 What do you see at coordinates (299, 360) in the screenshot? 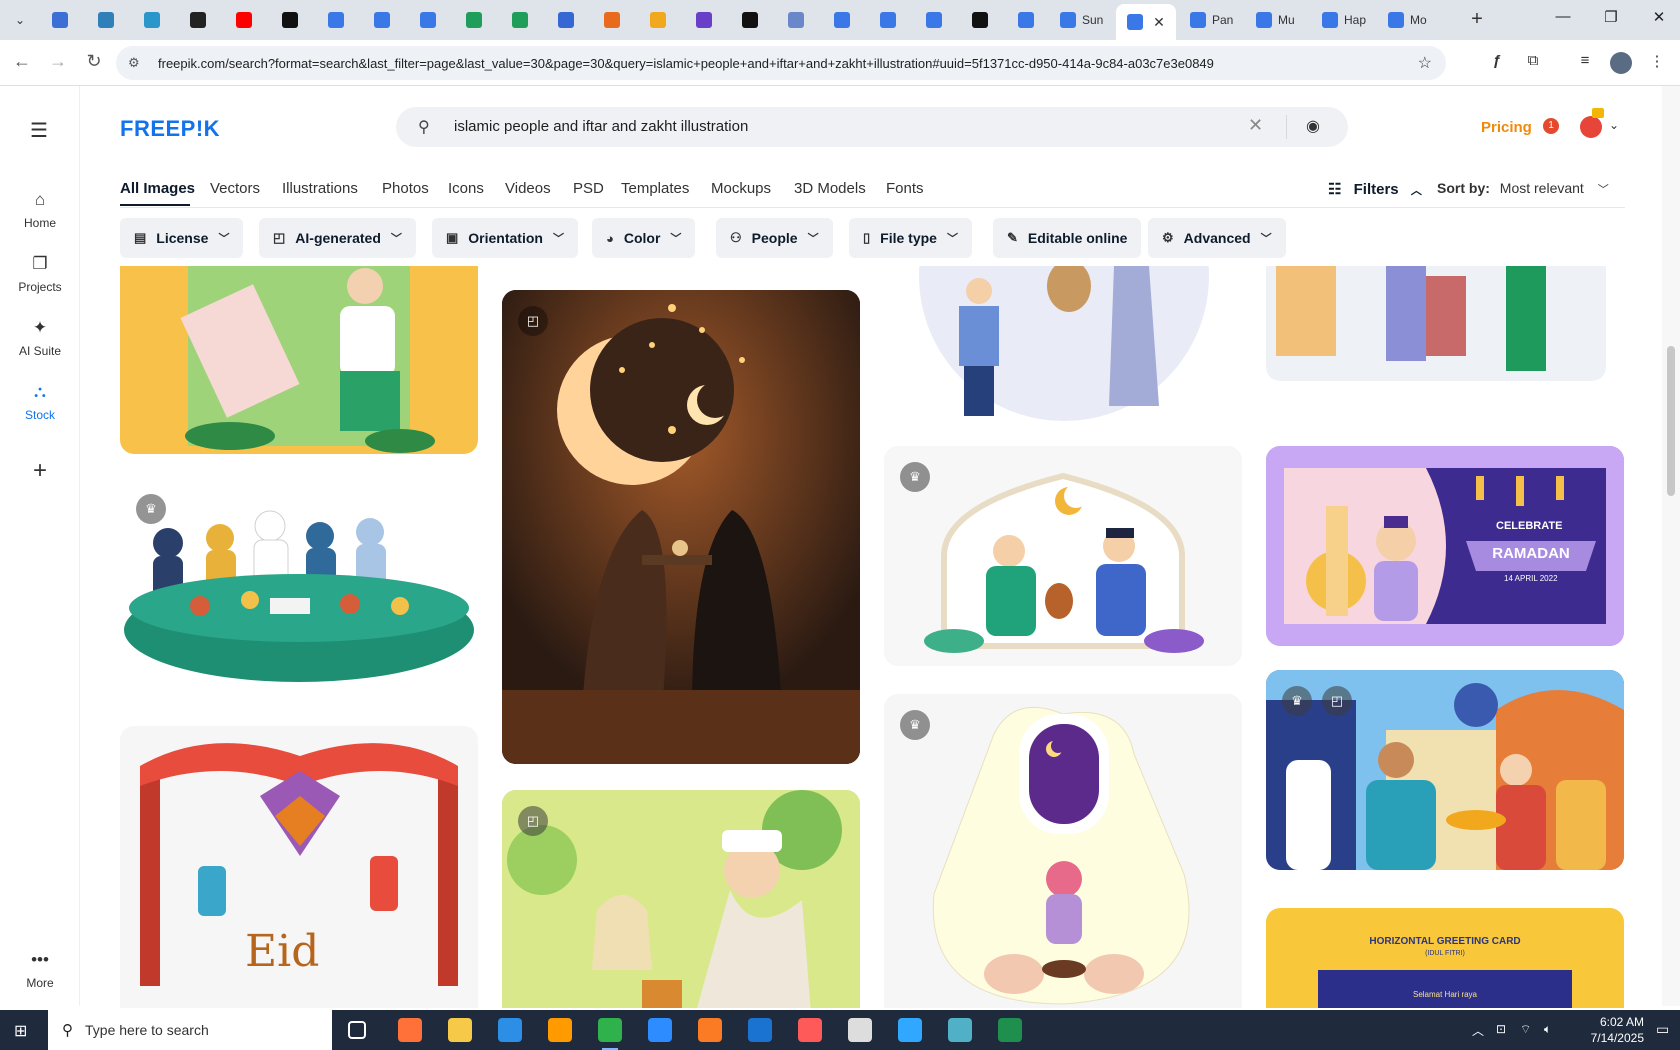
I see `result-card-drum-illustration` at bounding box center [299, 360].